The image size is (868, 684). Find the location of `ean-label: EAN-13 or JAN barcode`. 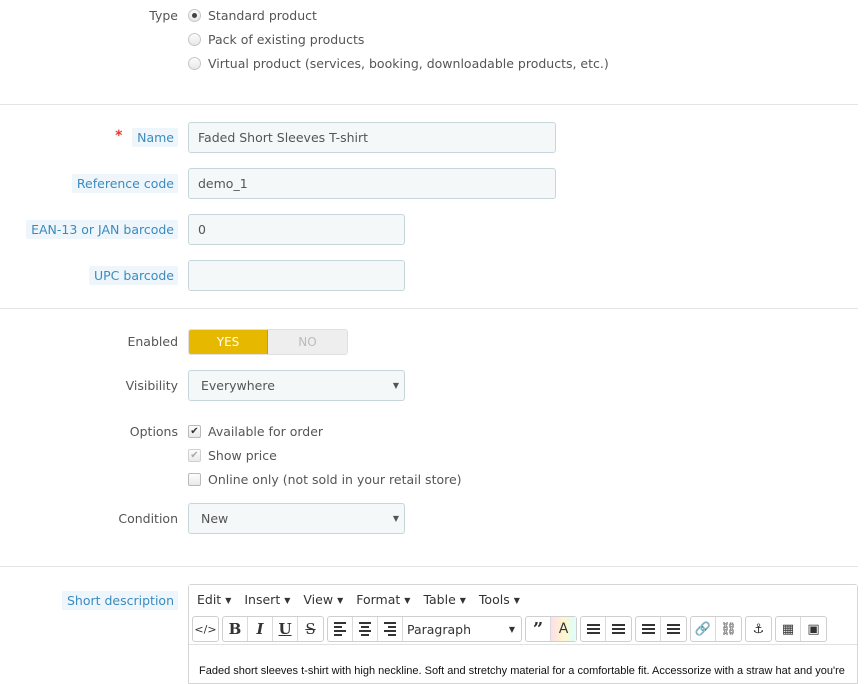

ean-label: EAN-13 or JAN barcode is located at coordinates (102, 229).